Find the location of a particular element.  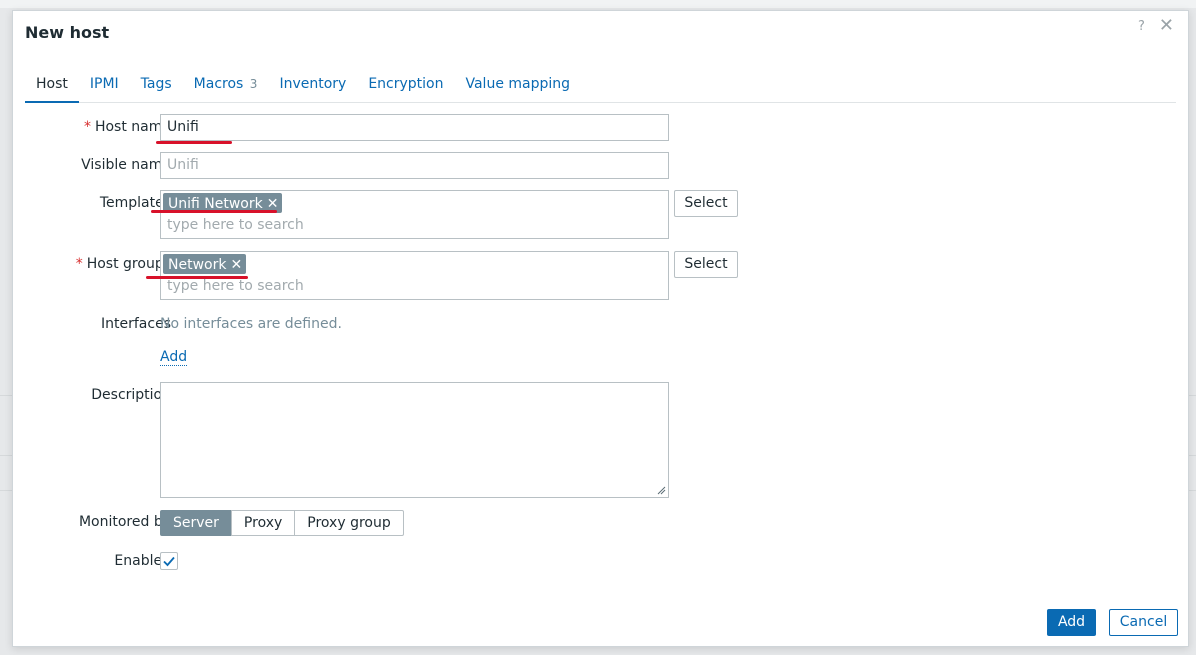

tab-label: Inventory is located at coordinates (313, 84).